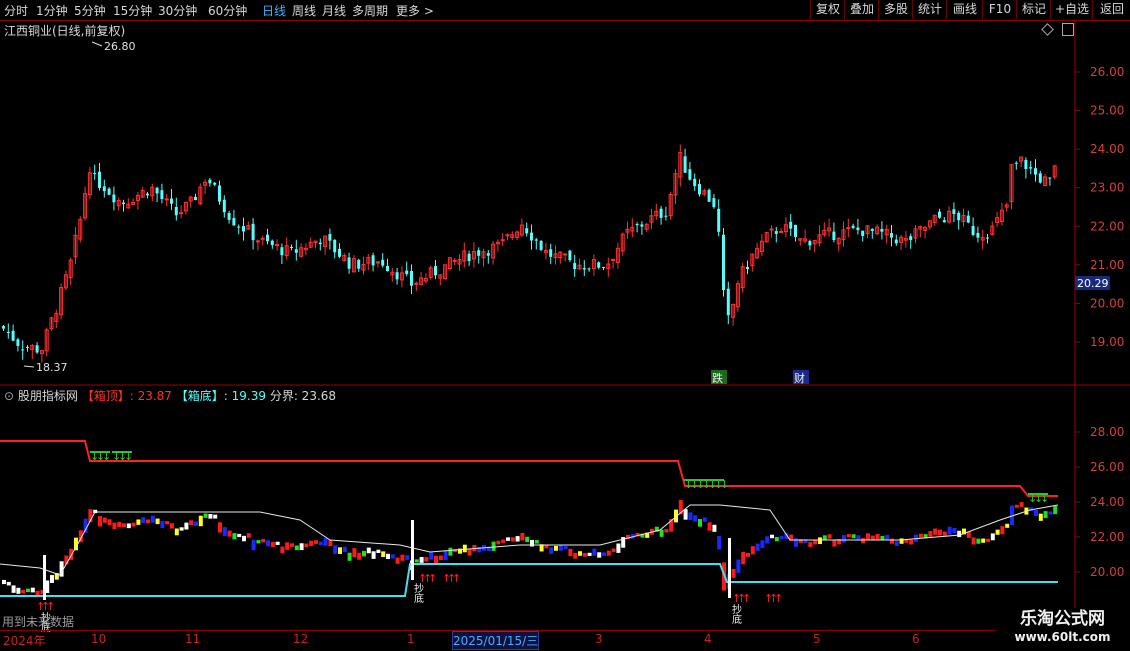 Image resolution: width=1130 pixels, height=651 pixels. Describe the element at coordinates (1093, 283) in the screenshot. I see `current-price: 20.29` at that location.